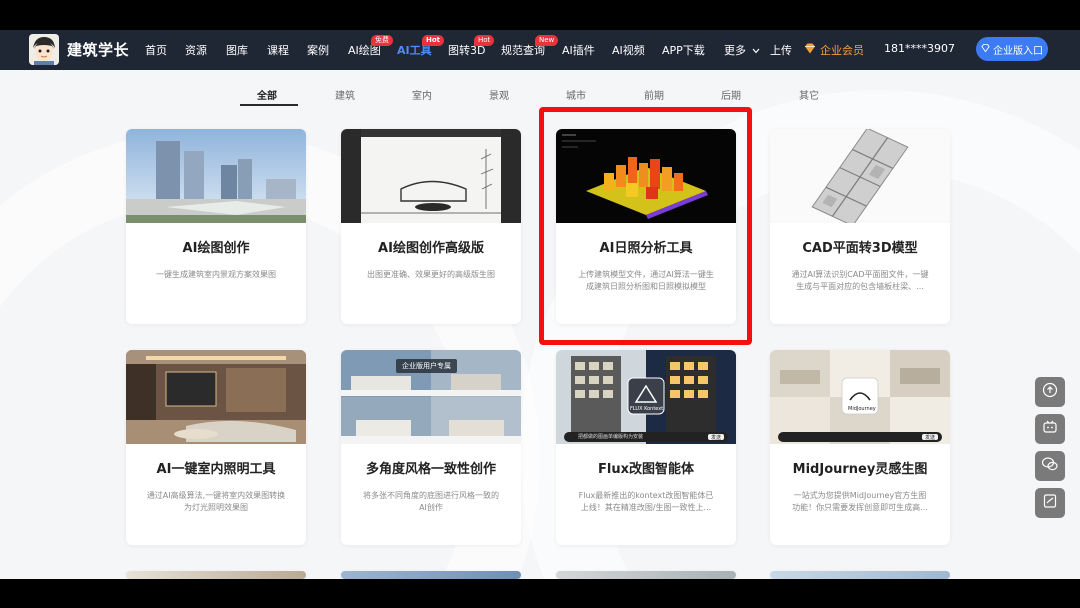 This screenshot has width=1080, height=608. Describe the element at coordinates (628, 50) in the screenshot. I see `nav-ai-video: AI视频` at that location.